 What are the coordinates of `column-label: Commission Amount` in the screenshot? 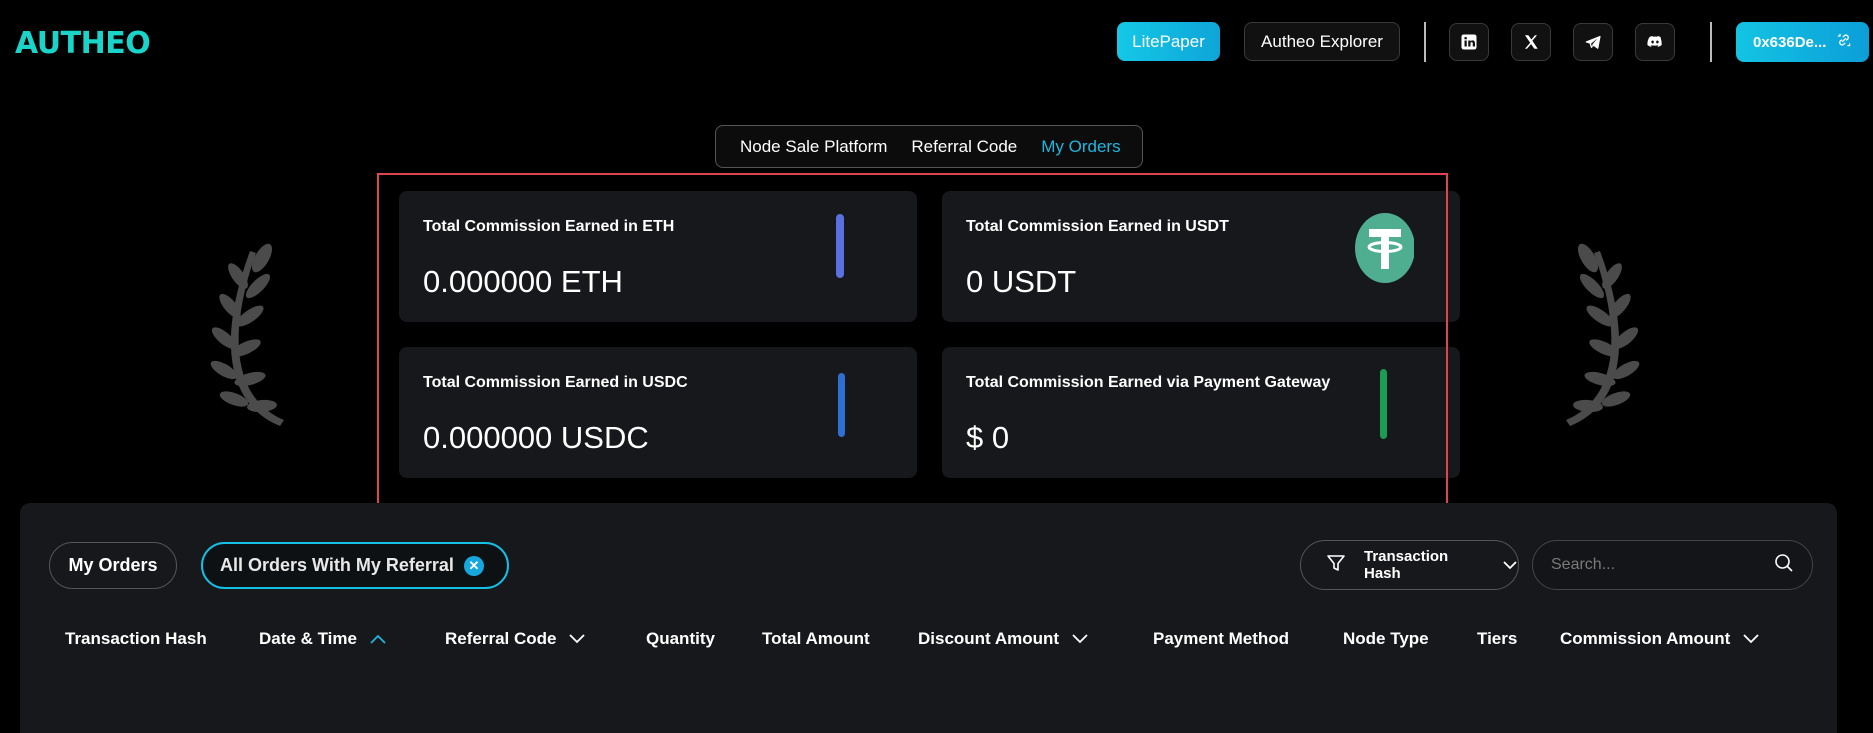 It's located at (1645, 638).